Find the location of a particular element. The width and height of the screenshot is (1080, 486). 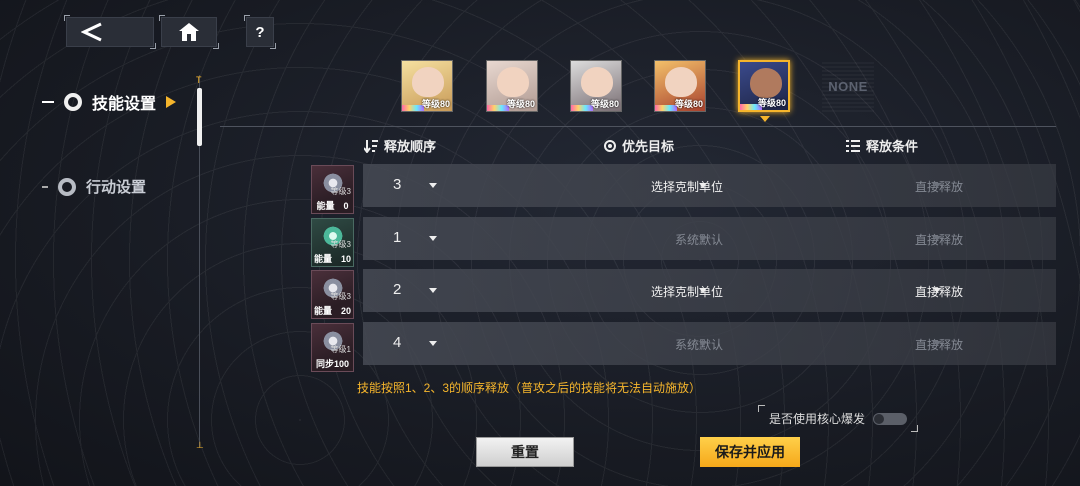

sort-order-icon is located at coordinates (371, 146).